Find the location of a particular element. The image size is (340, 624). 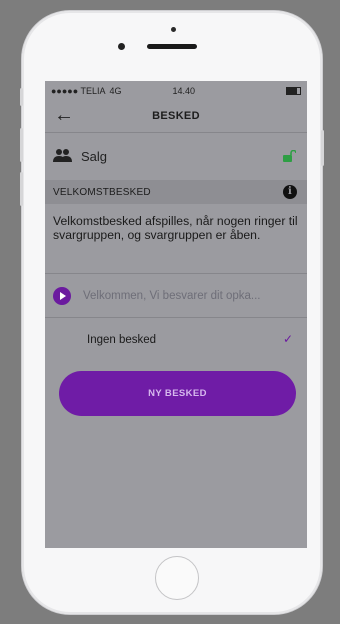

section-header: VELKOMSTBESKED i is located at coordinates (176, 192).